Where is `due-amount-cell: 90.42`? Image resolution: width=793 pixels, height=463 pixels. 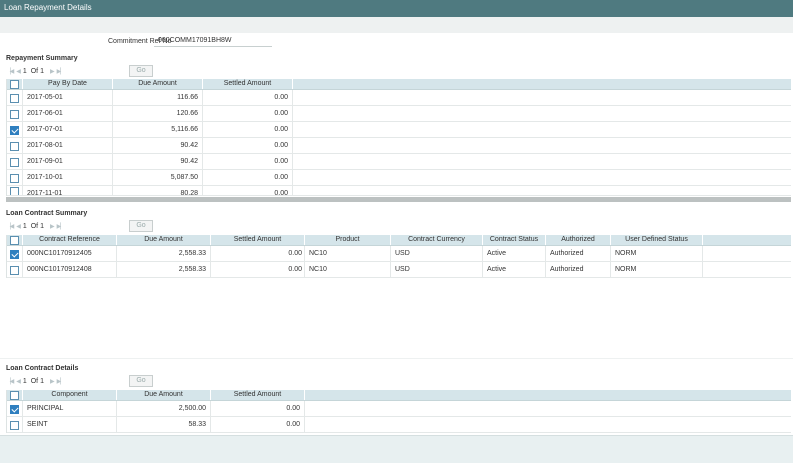 due-amount-cell: 90.42 is located at coordinates (158, 161).